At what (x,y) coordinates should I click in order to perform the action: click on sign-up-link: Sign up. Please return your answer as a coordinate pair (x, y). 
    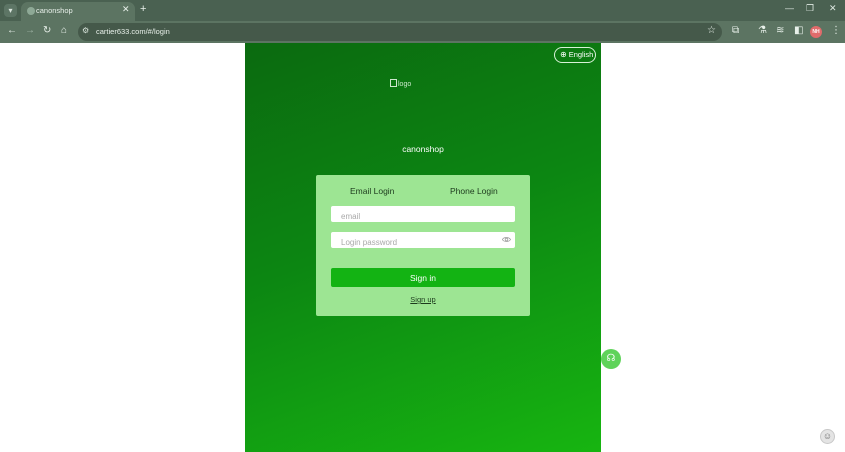
    Looking at the image, I should click on (423, 299).